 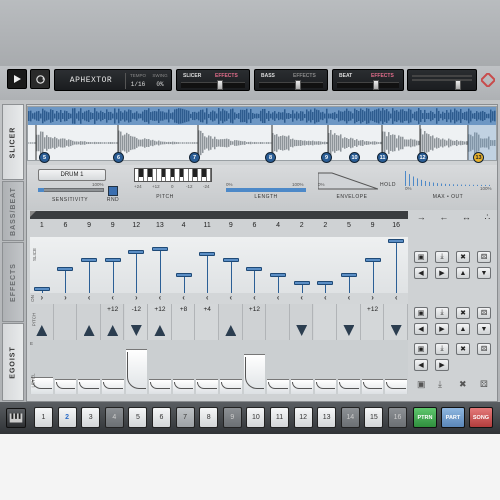 I want to click on slice-marker: 13, so click(x=478, y=157).